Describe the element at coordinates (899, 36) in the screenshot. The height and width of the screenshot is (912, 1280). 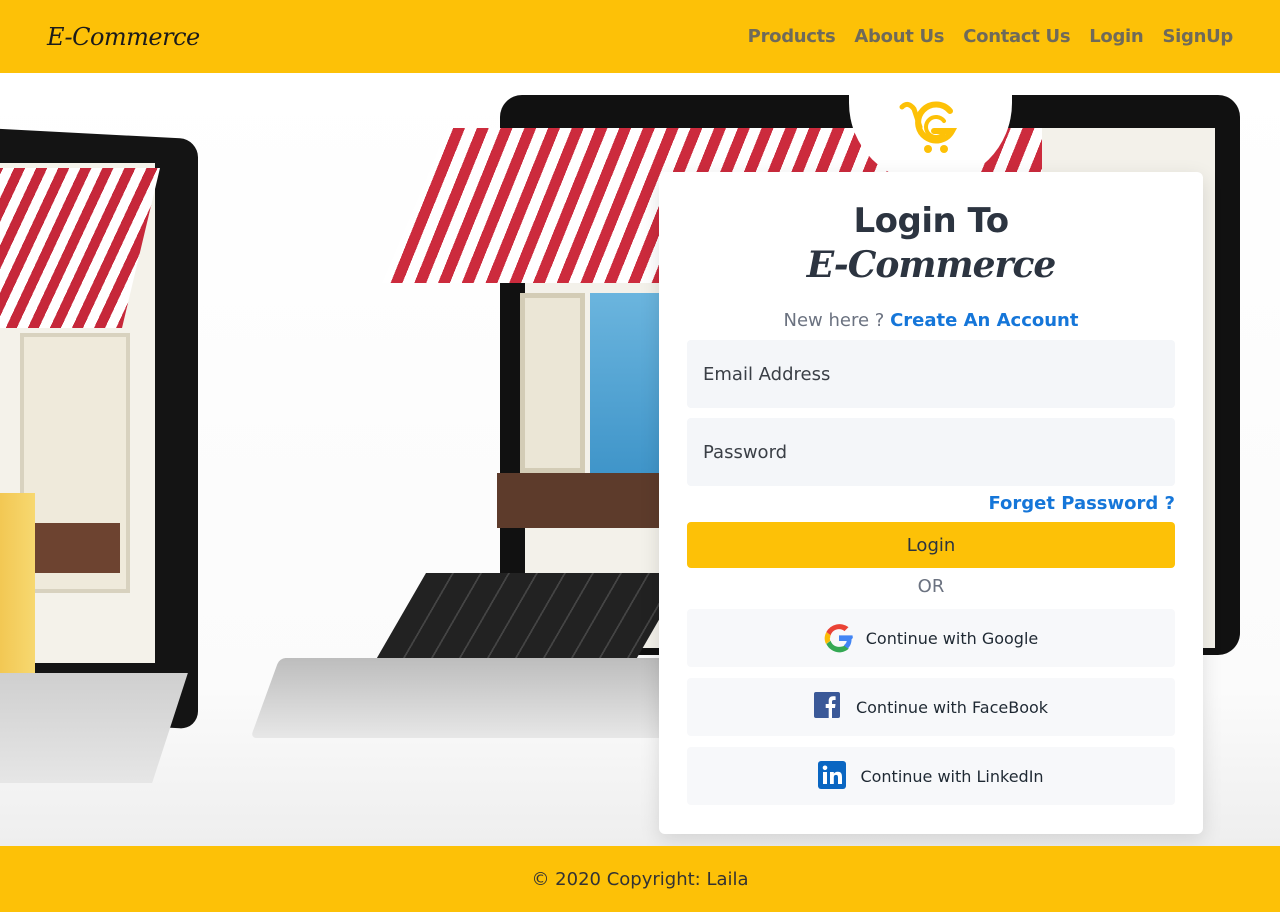
I see `nav-about-us: About Us` at that location.